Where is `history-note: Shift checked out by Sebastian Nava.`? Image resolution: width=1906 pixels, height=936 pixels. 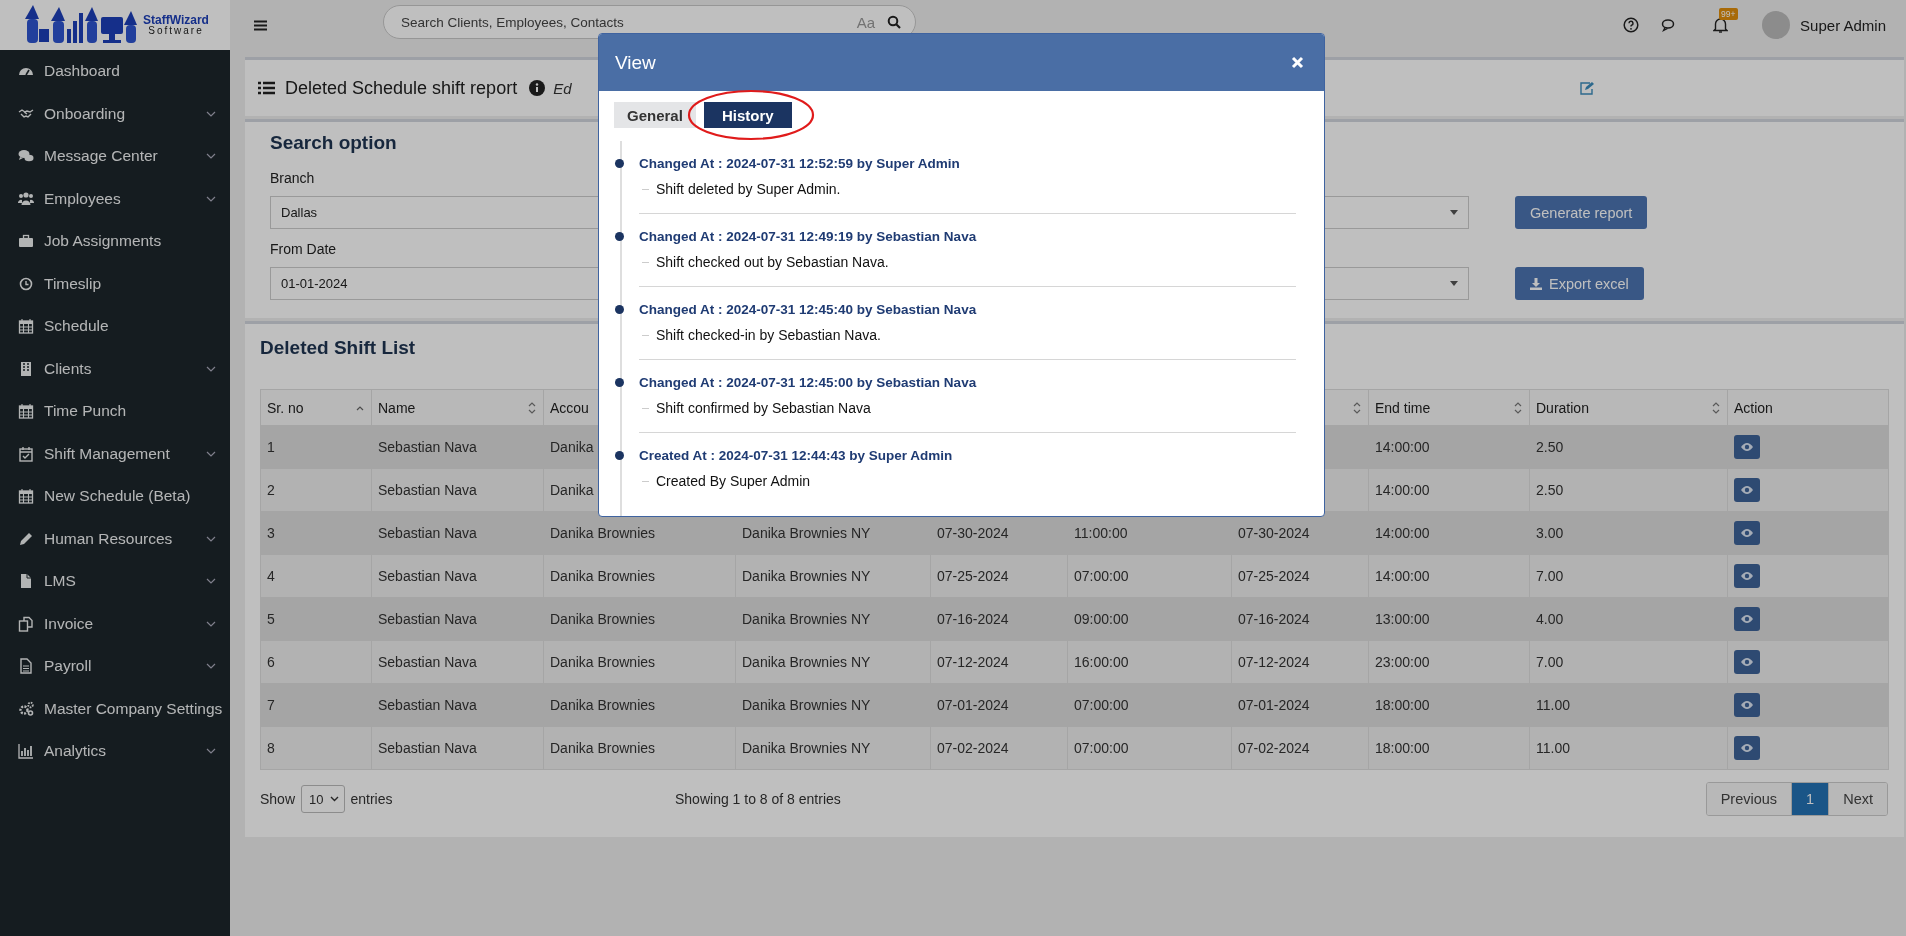
history-note: Shift checked out by Sebastian Nava. is located at coordinates (772, 262).